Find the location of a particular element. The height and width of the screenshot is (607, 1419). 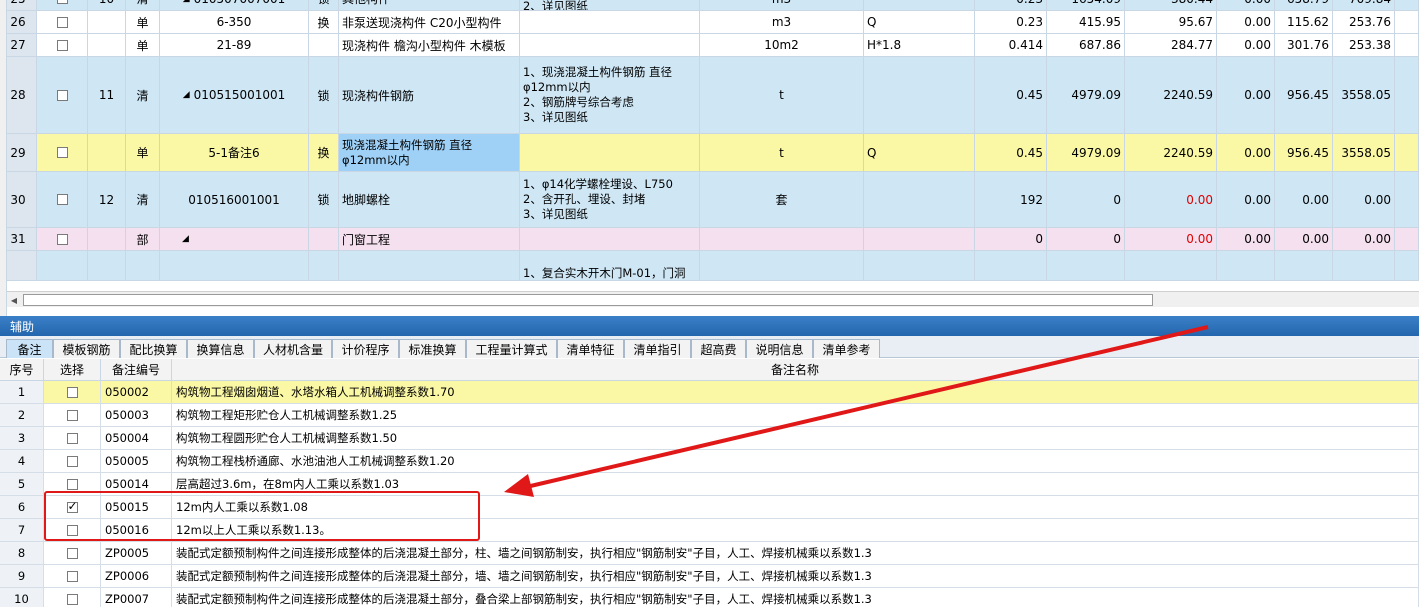

tab-清单特征: 清单特征 is located at coordinates (590, 348).